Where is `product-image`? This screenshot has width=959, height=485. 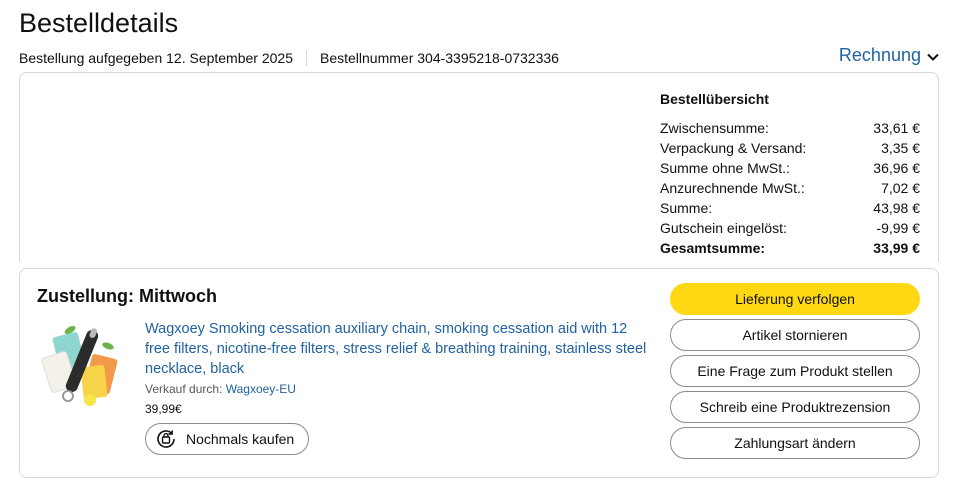
product-image is located at coordinates (85, 364).